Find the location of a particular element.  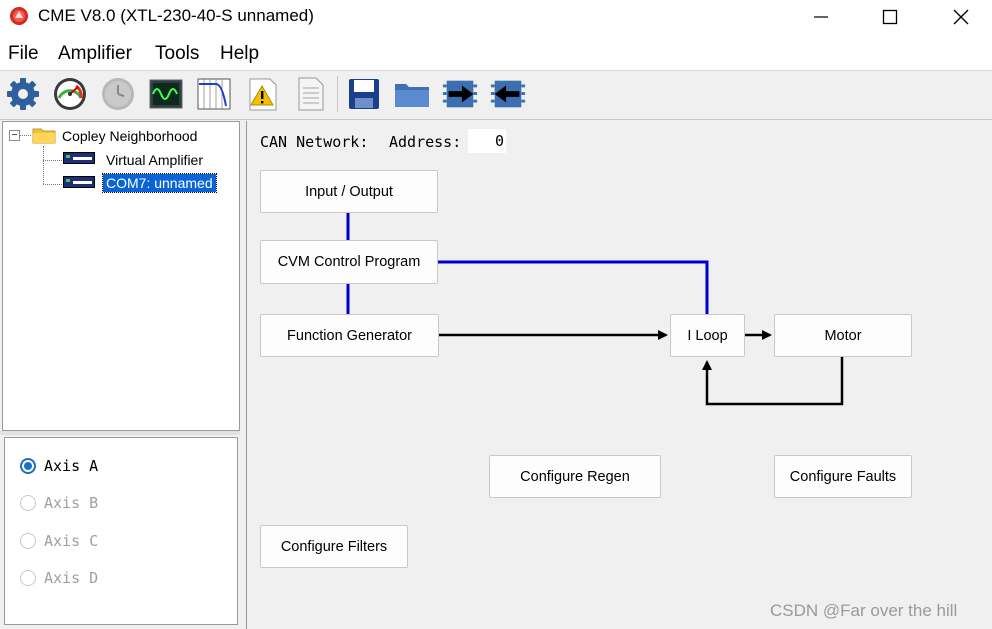

input-output-button: Input / Output is located at coordinates (349, 191).